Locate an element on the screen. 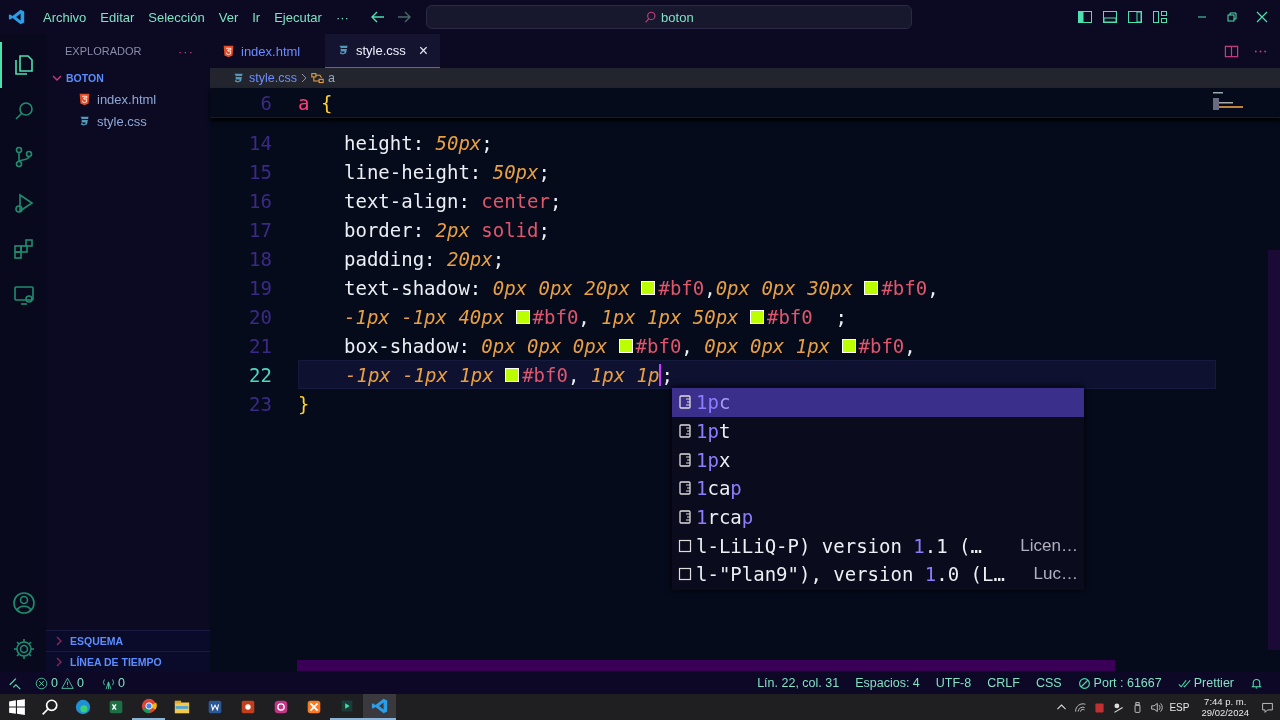 The image size is (1280, 720). clock-time: 7:44 p. m. is located at coordinates (1225, 701).